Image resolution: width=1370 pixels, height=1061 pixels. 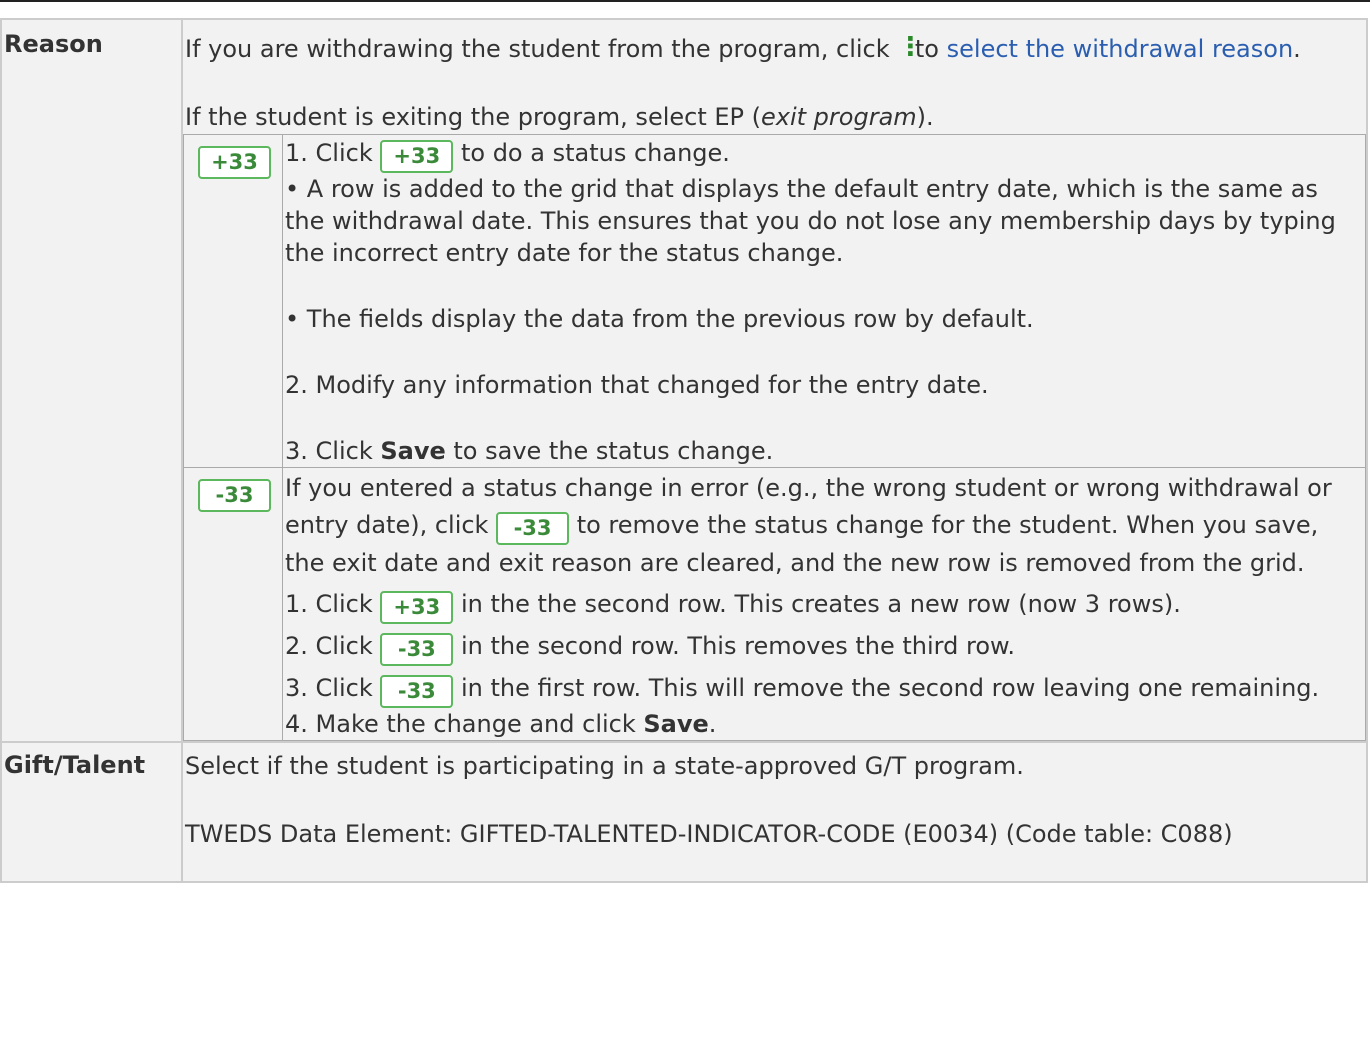 I want to click on withdrawal-reason-link: select the withdrawal reason, so click(x=1120, y=49).